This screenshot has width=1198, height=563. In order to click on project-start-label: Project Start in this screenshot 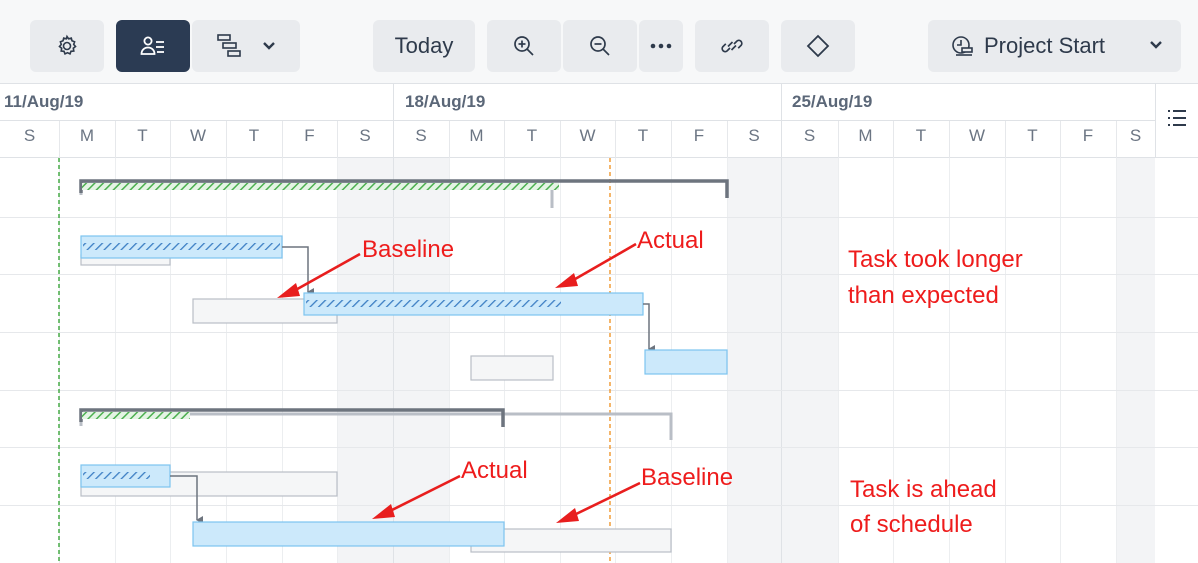, I will do `click(1045, 45)`.